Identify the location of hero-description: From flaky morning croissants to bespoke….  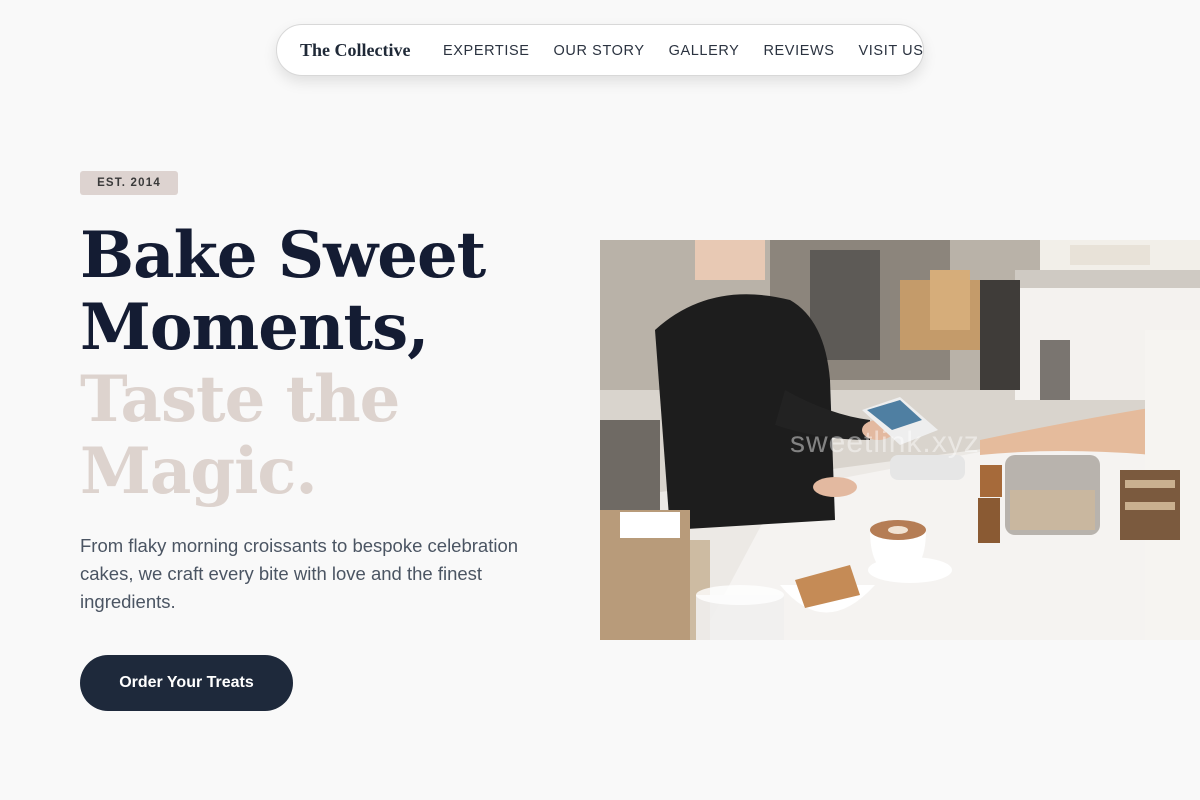
(299, 573).